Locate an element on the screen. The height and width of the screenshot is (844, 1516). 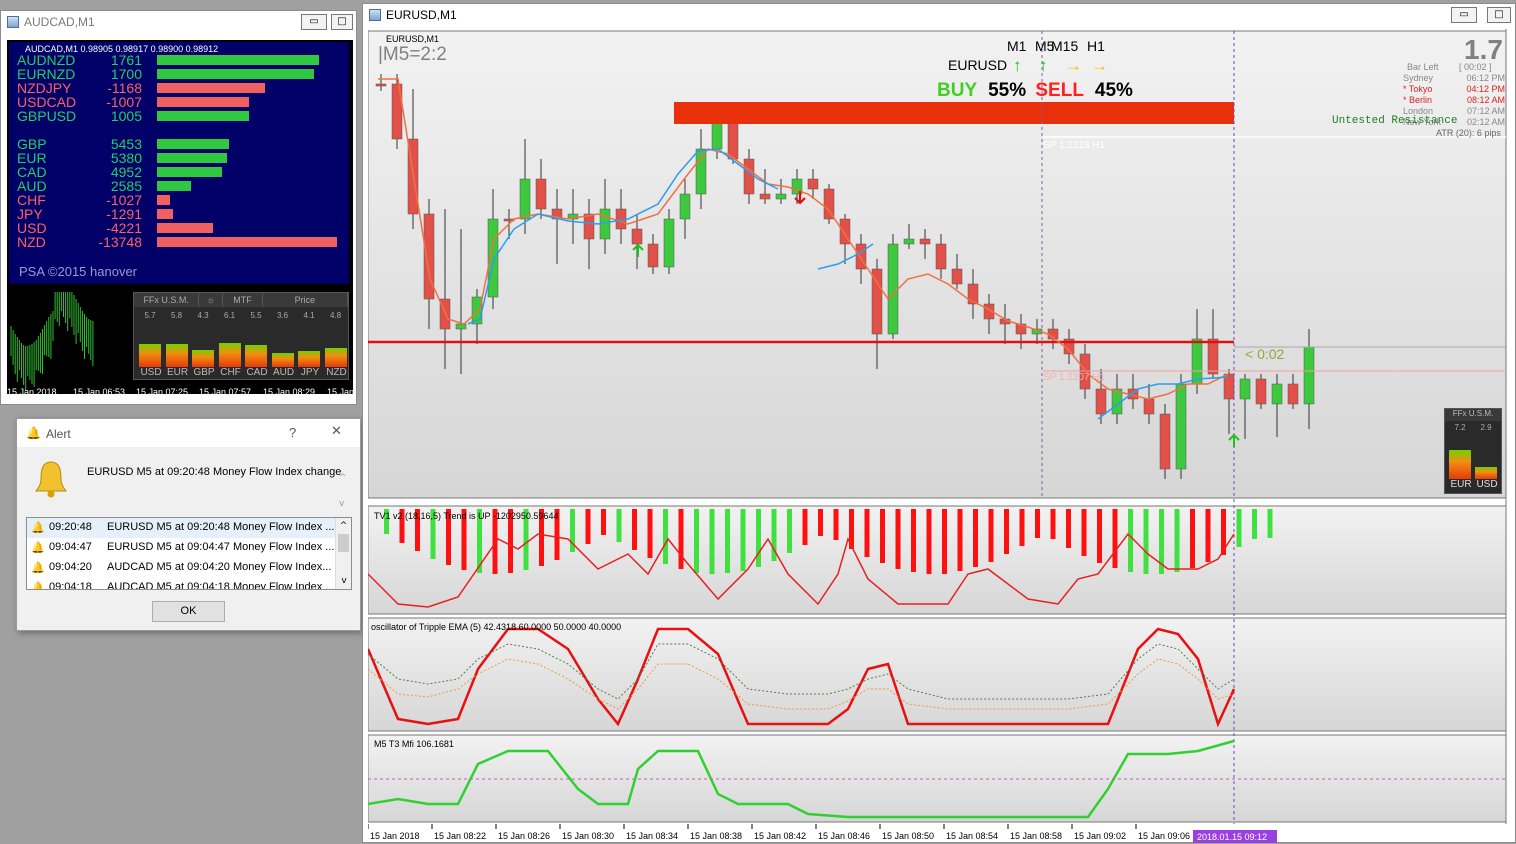
mini-usm-value: 2.9 is located at coordinates (1486, 427).